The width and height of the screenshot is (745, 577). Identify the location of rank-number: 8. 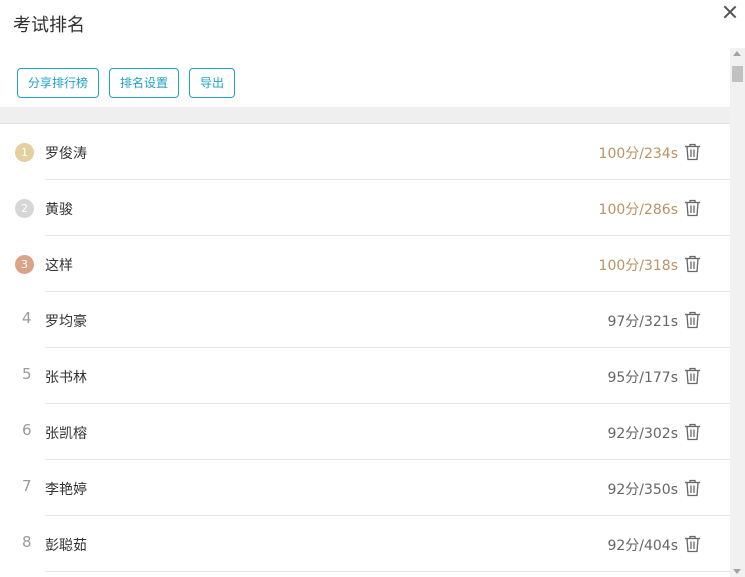
(27, 542).